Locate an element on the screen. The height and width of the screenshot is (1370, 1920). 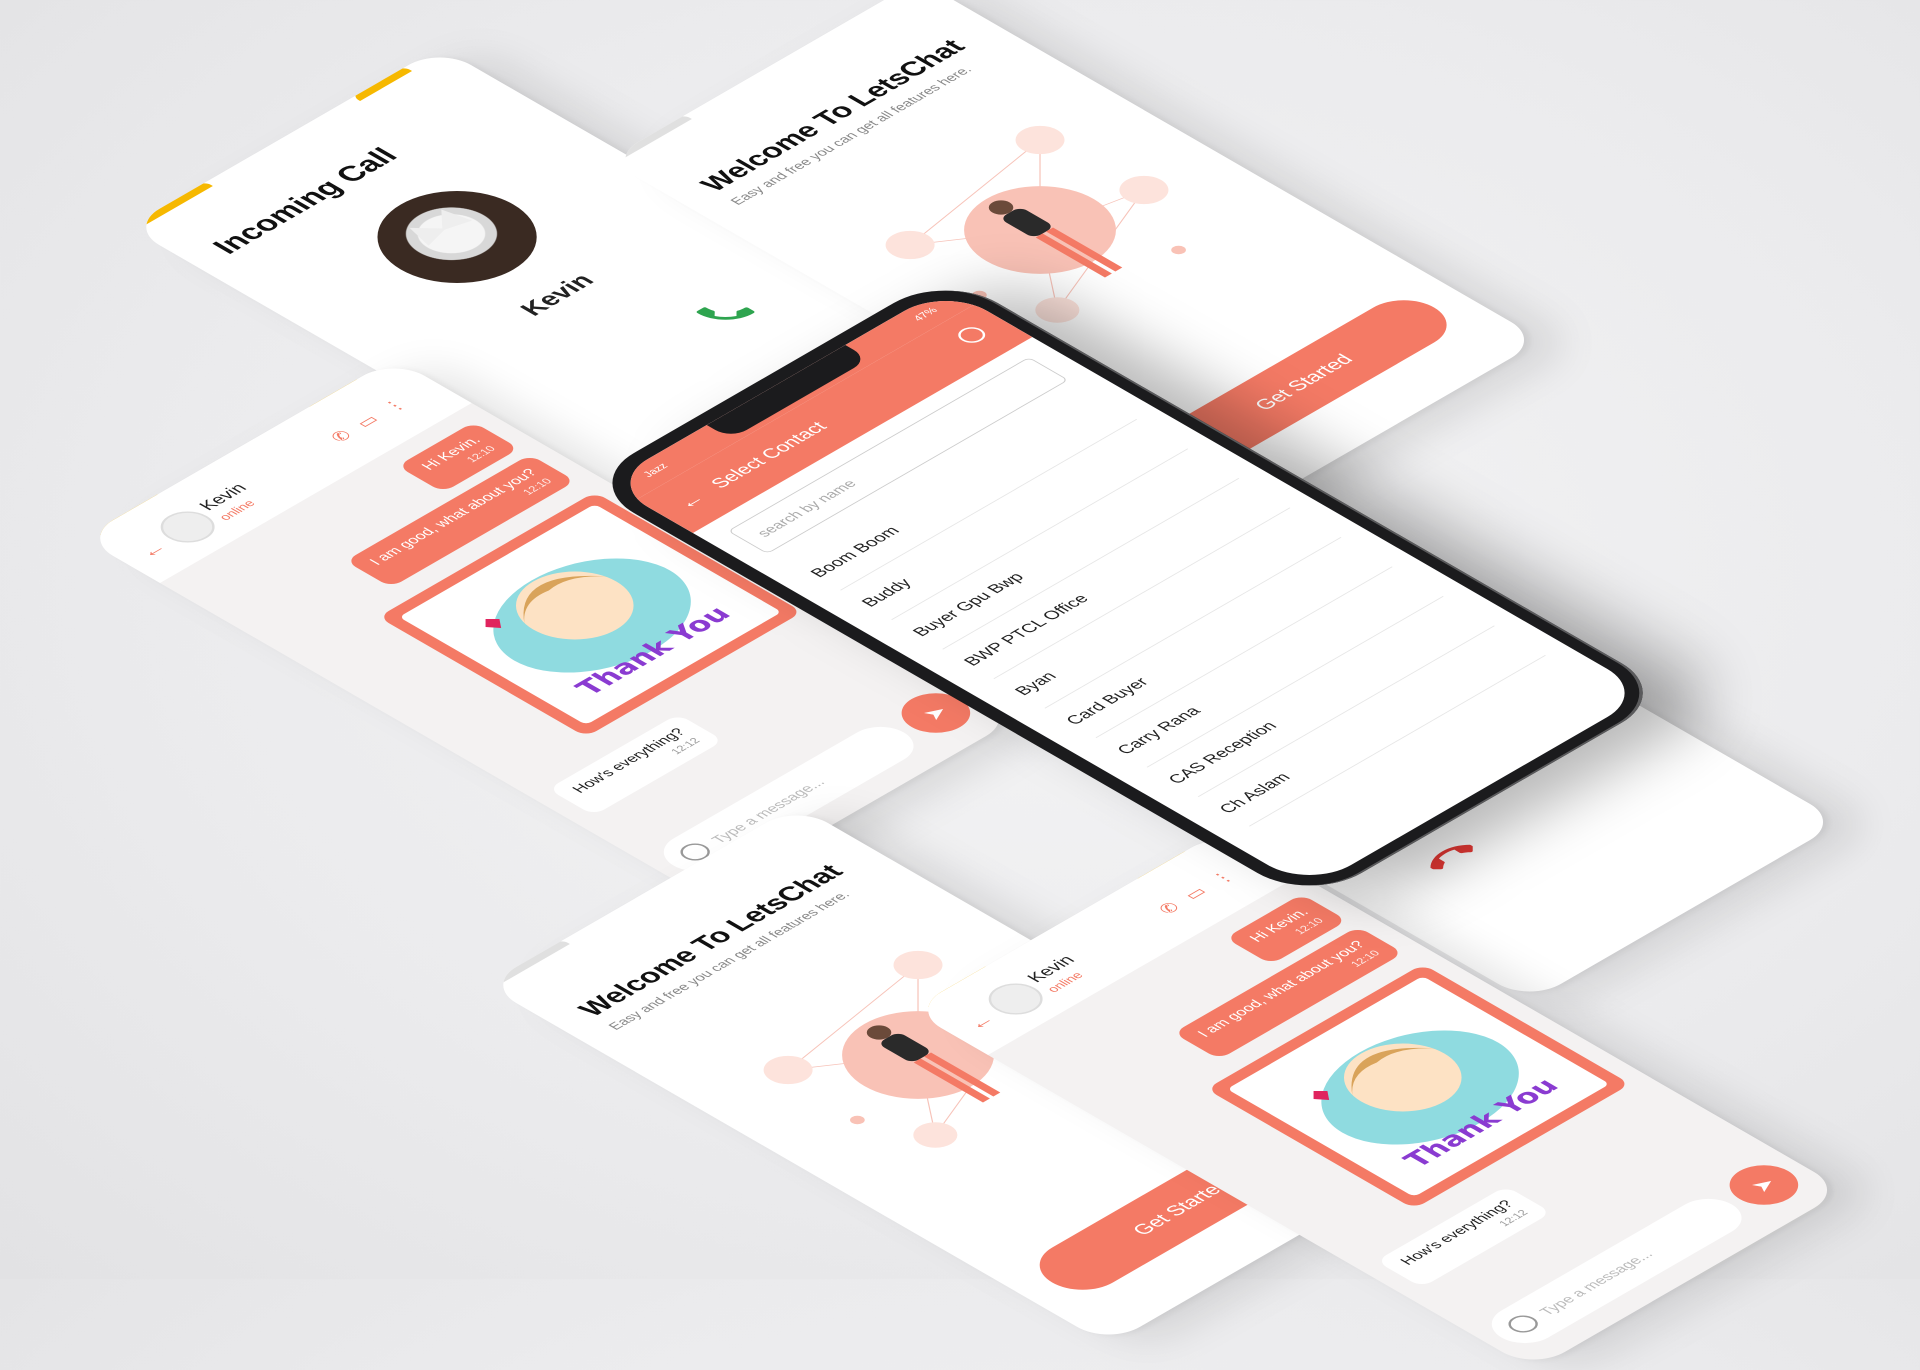
call-title: Incoming Call is located at coordinates (305, 201).